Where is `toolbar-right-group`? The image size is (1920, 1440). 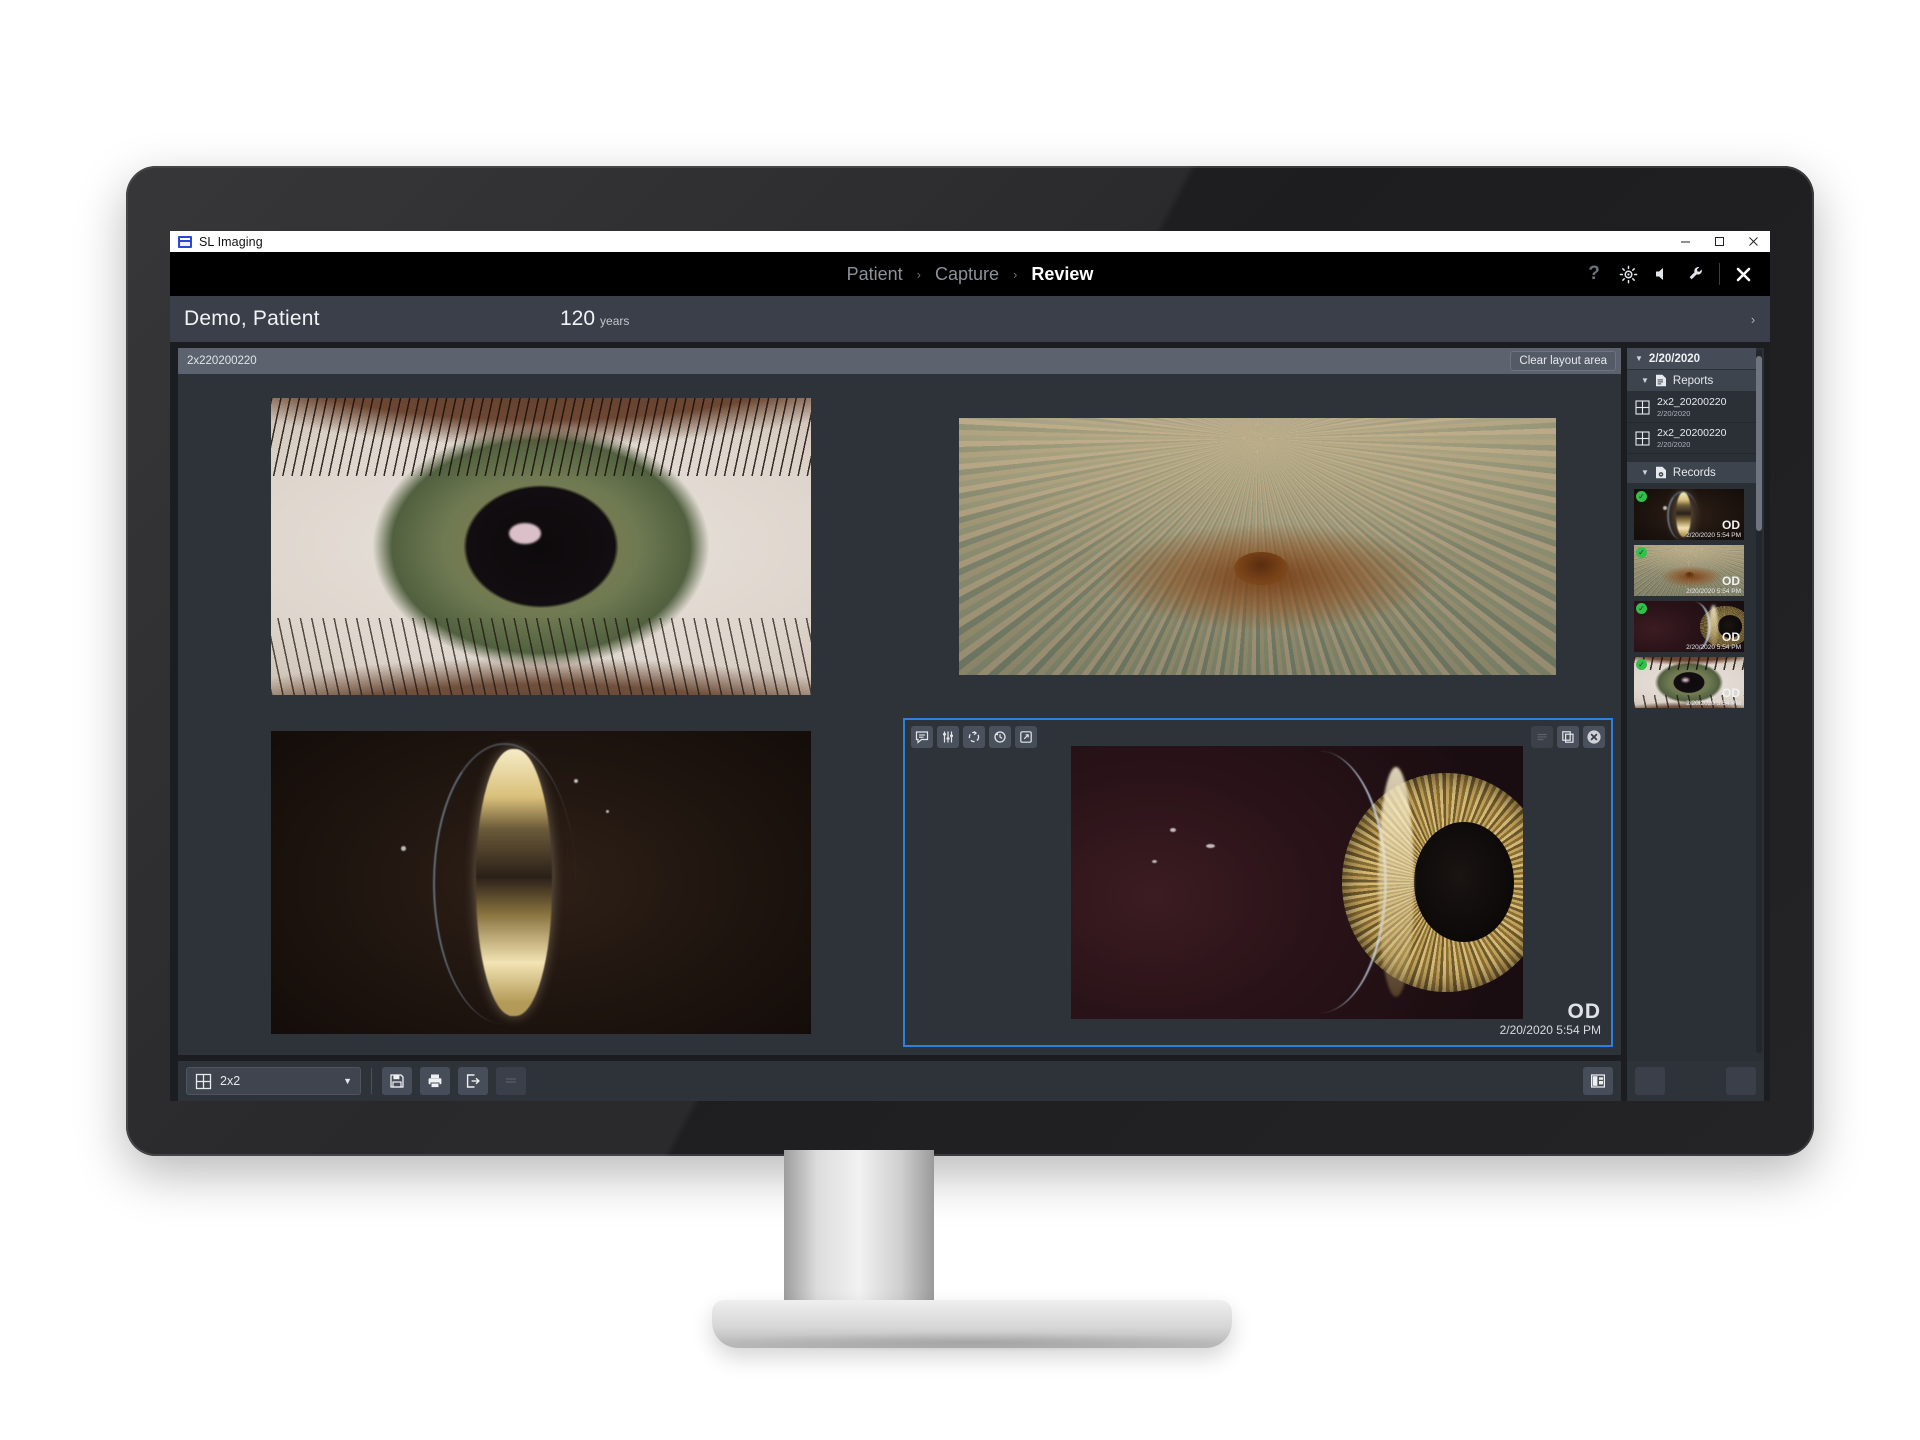
toolbar-right-group is located at coordinates (1598, 1081).